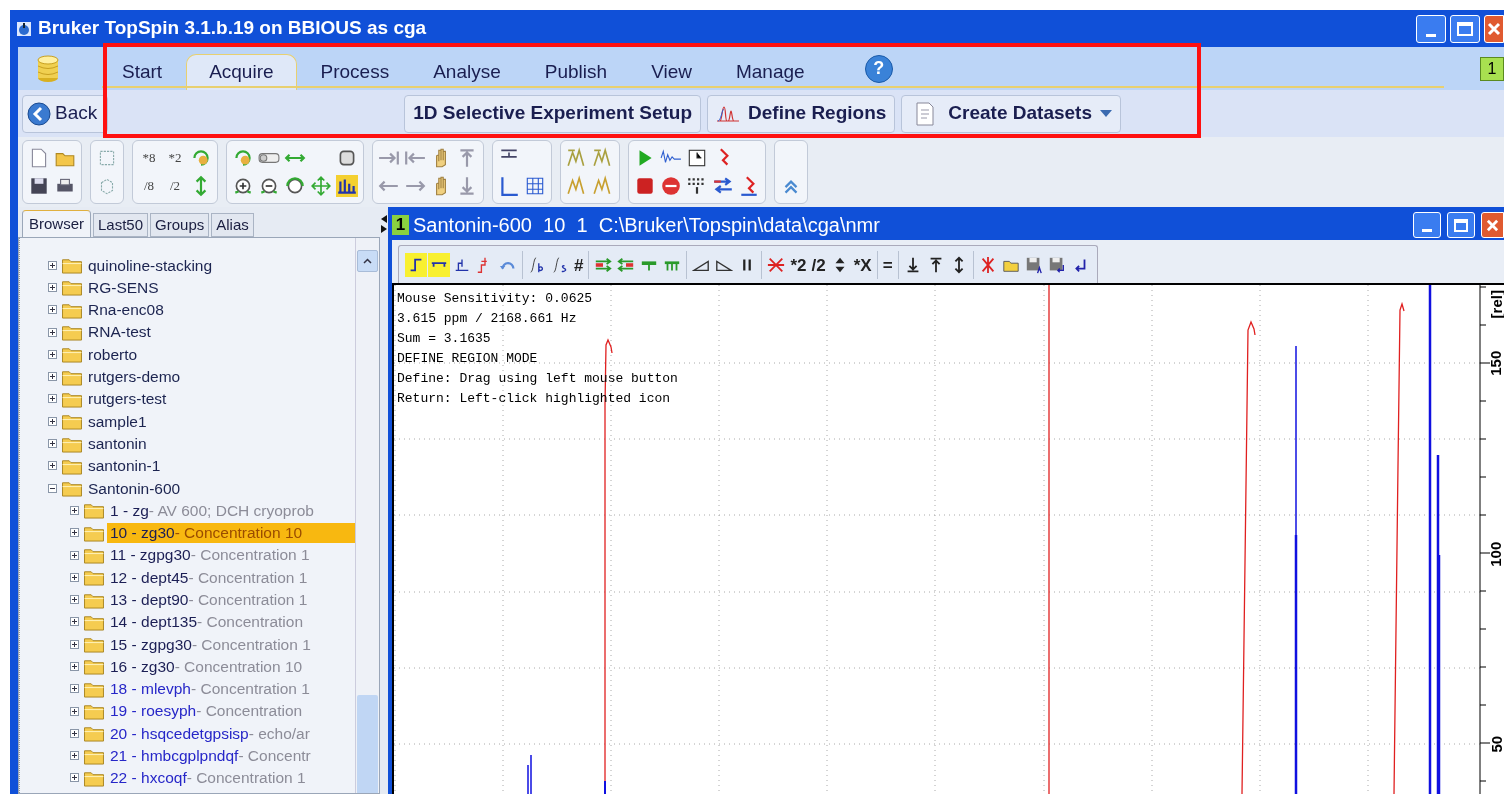 The width and height of the screenshot is (1504, 794). I want to click on action-button: 1D Selective Experiment Setup, so click(553, 113).